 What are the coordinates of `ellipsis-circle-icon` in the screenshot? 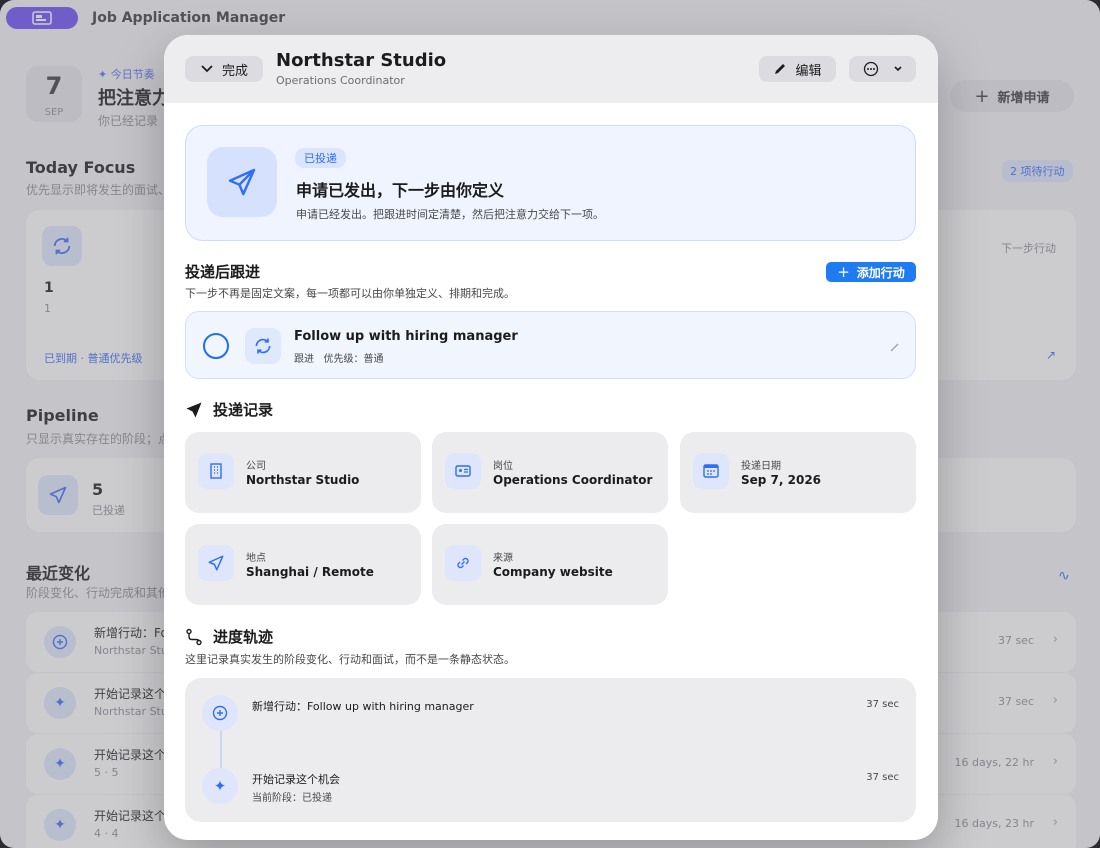 It's located at (870, 69).